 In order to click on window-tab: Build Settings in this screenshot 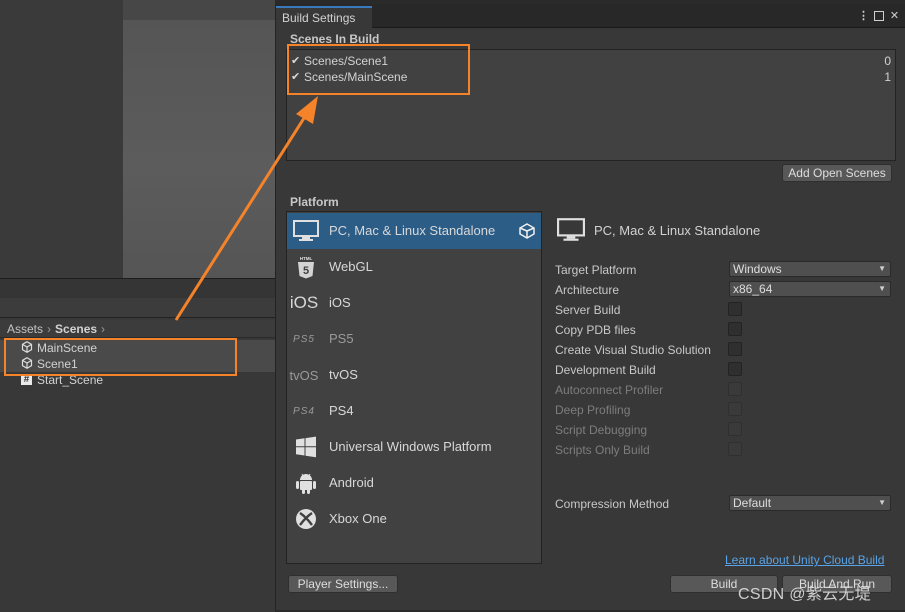, I will do `click(324, 17)`.